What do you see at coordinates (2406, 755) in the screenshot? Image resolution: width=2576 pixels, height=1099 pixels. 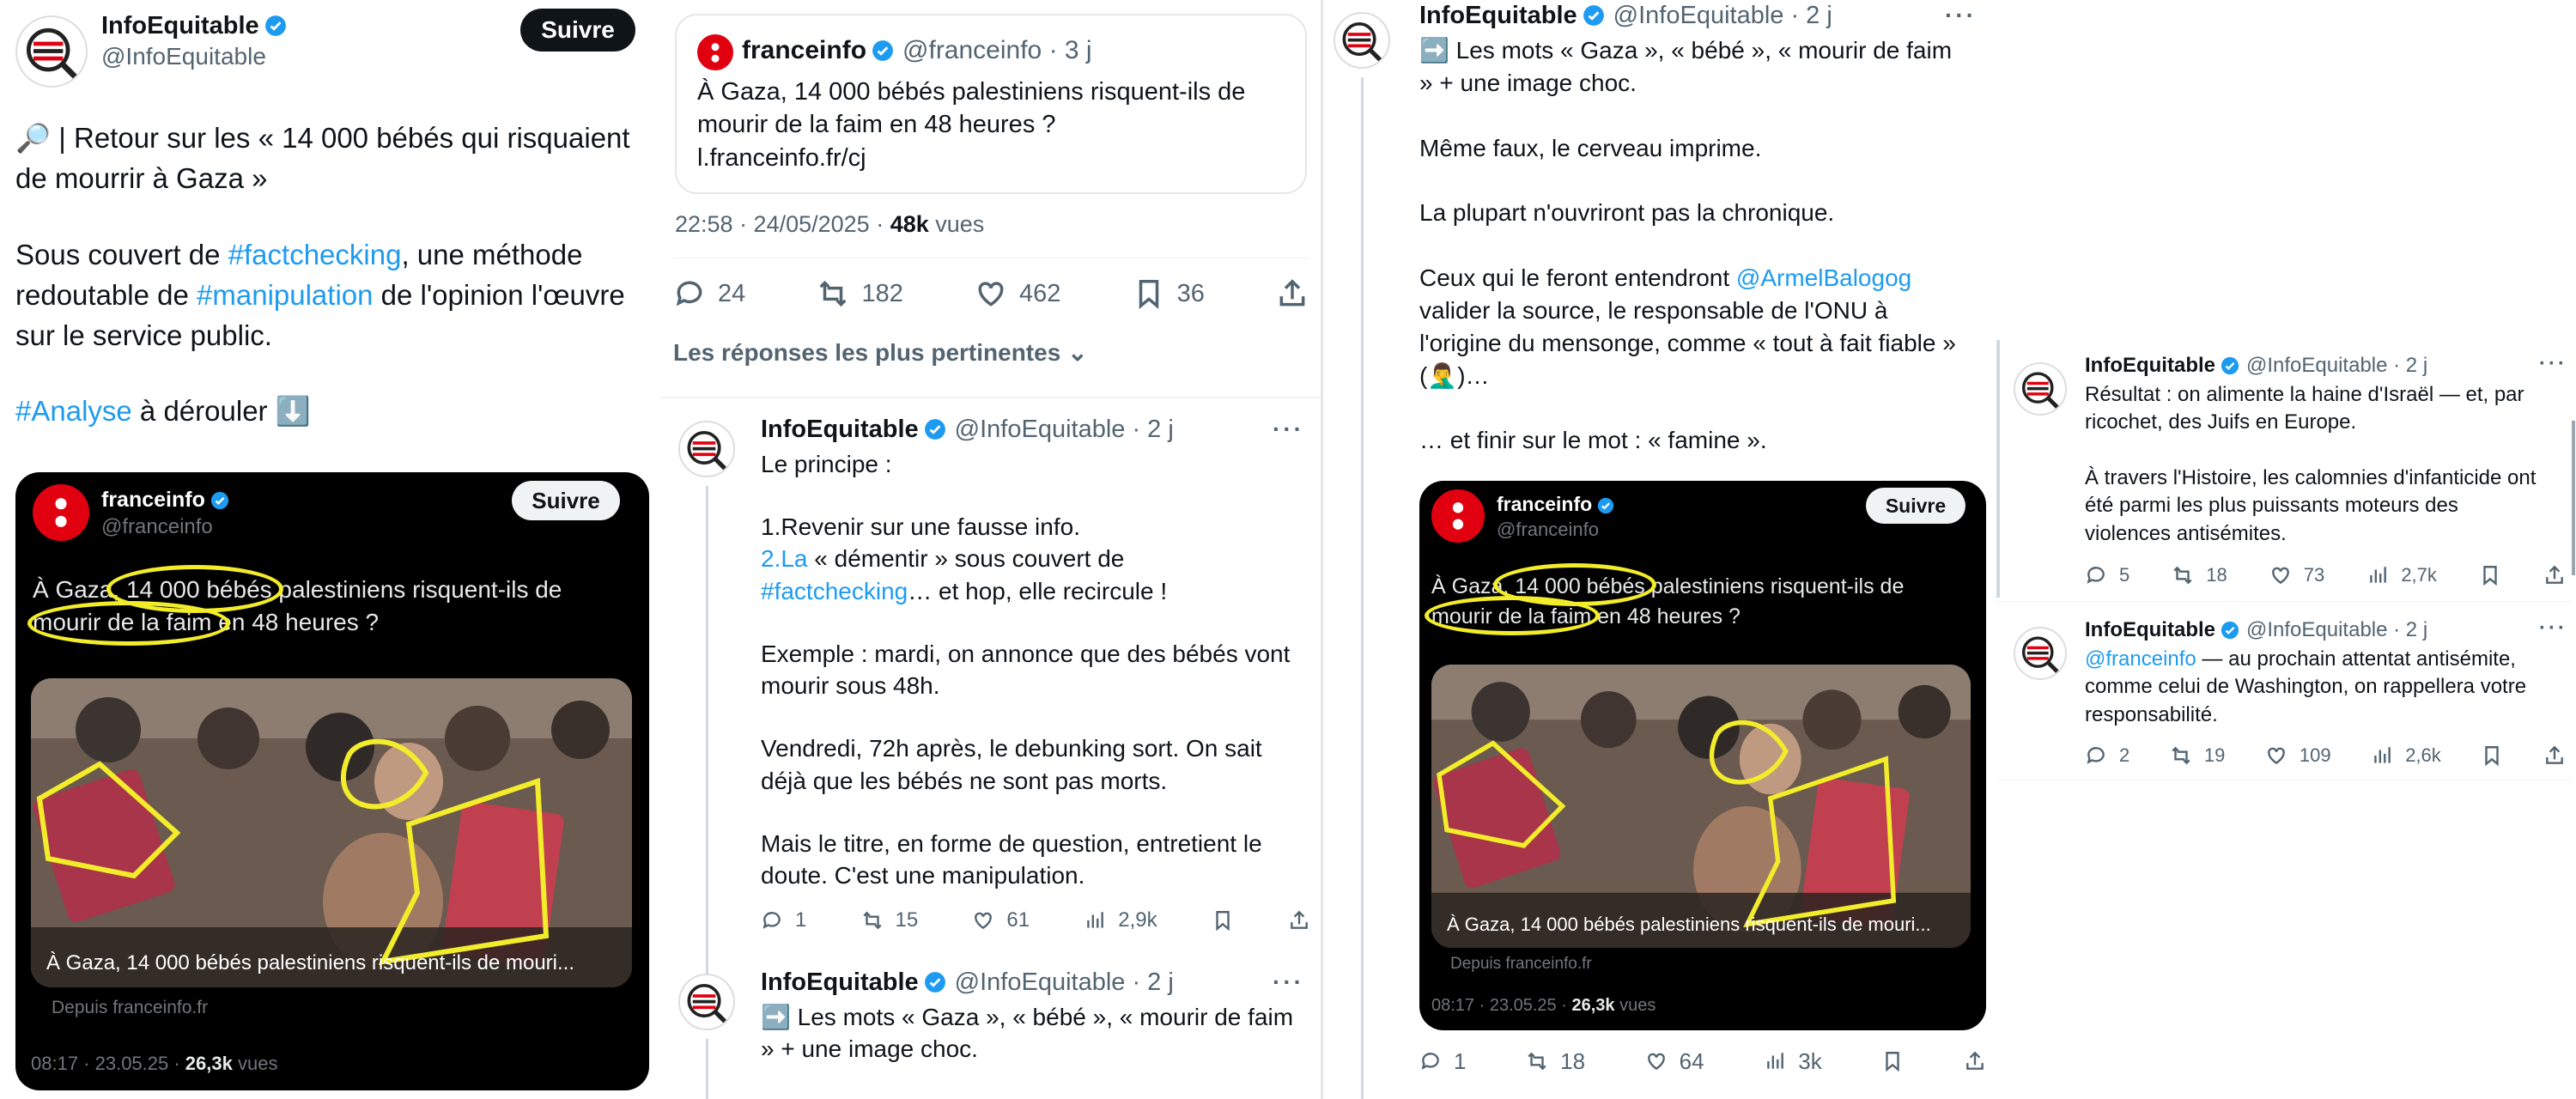 I see `views-button: 2,6k` at bounding box center [2406, 755].